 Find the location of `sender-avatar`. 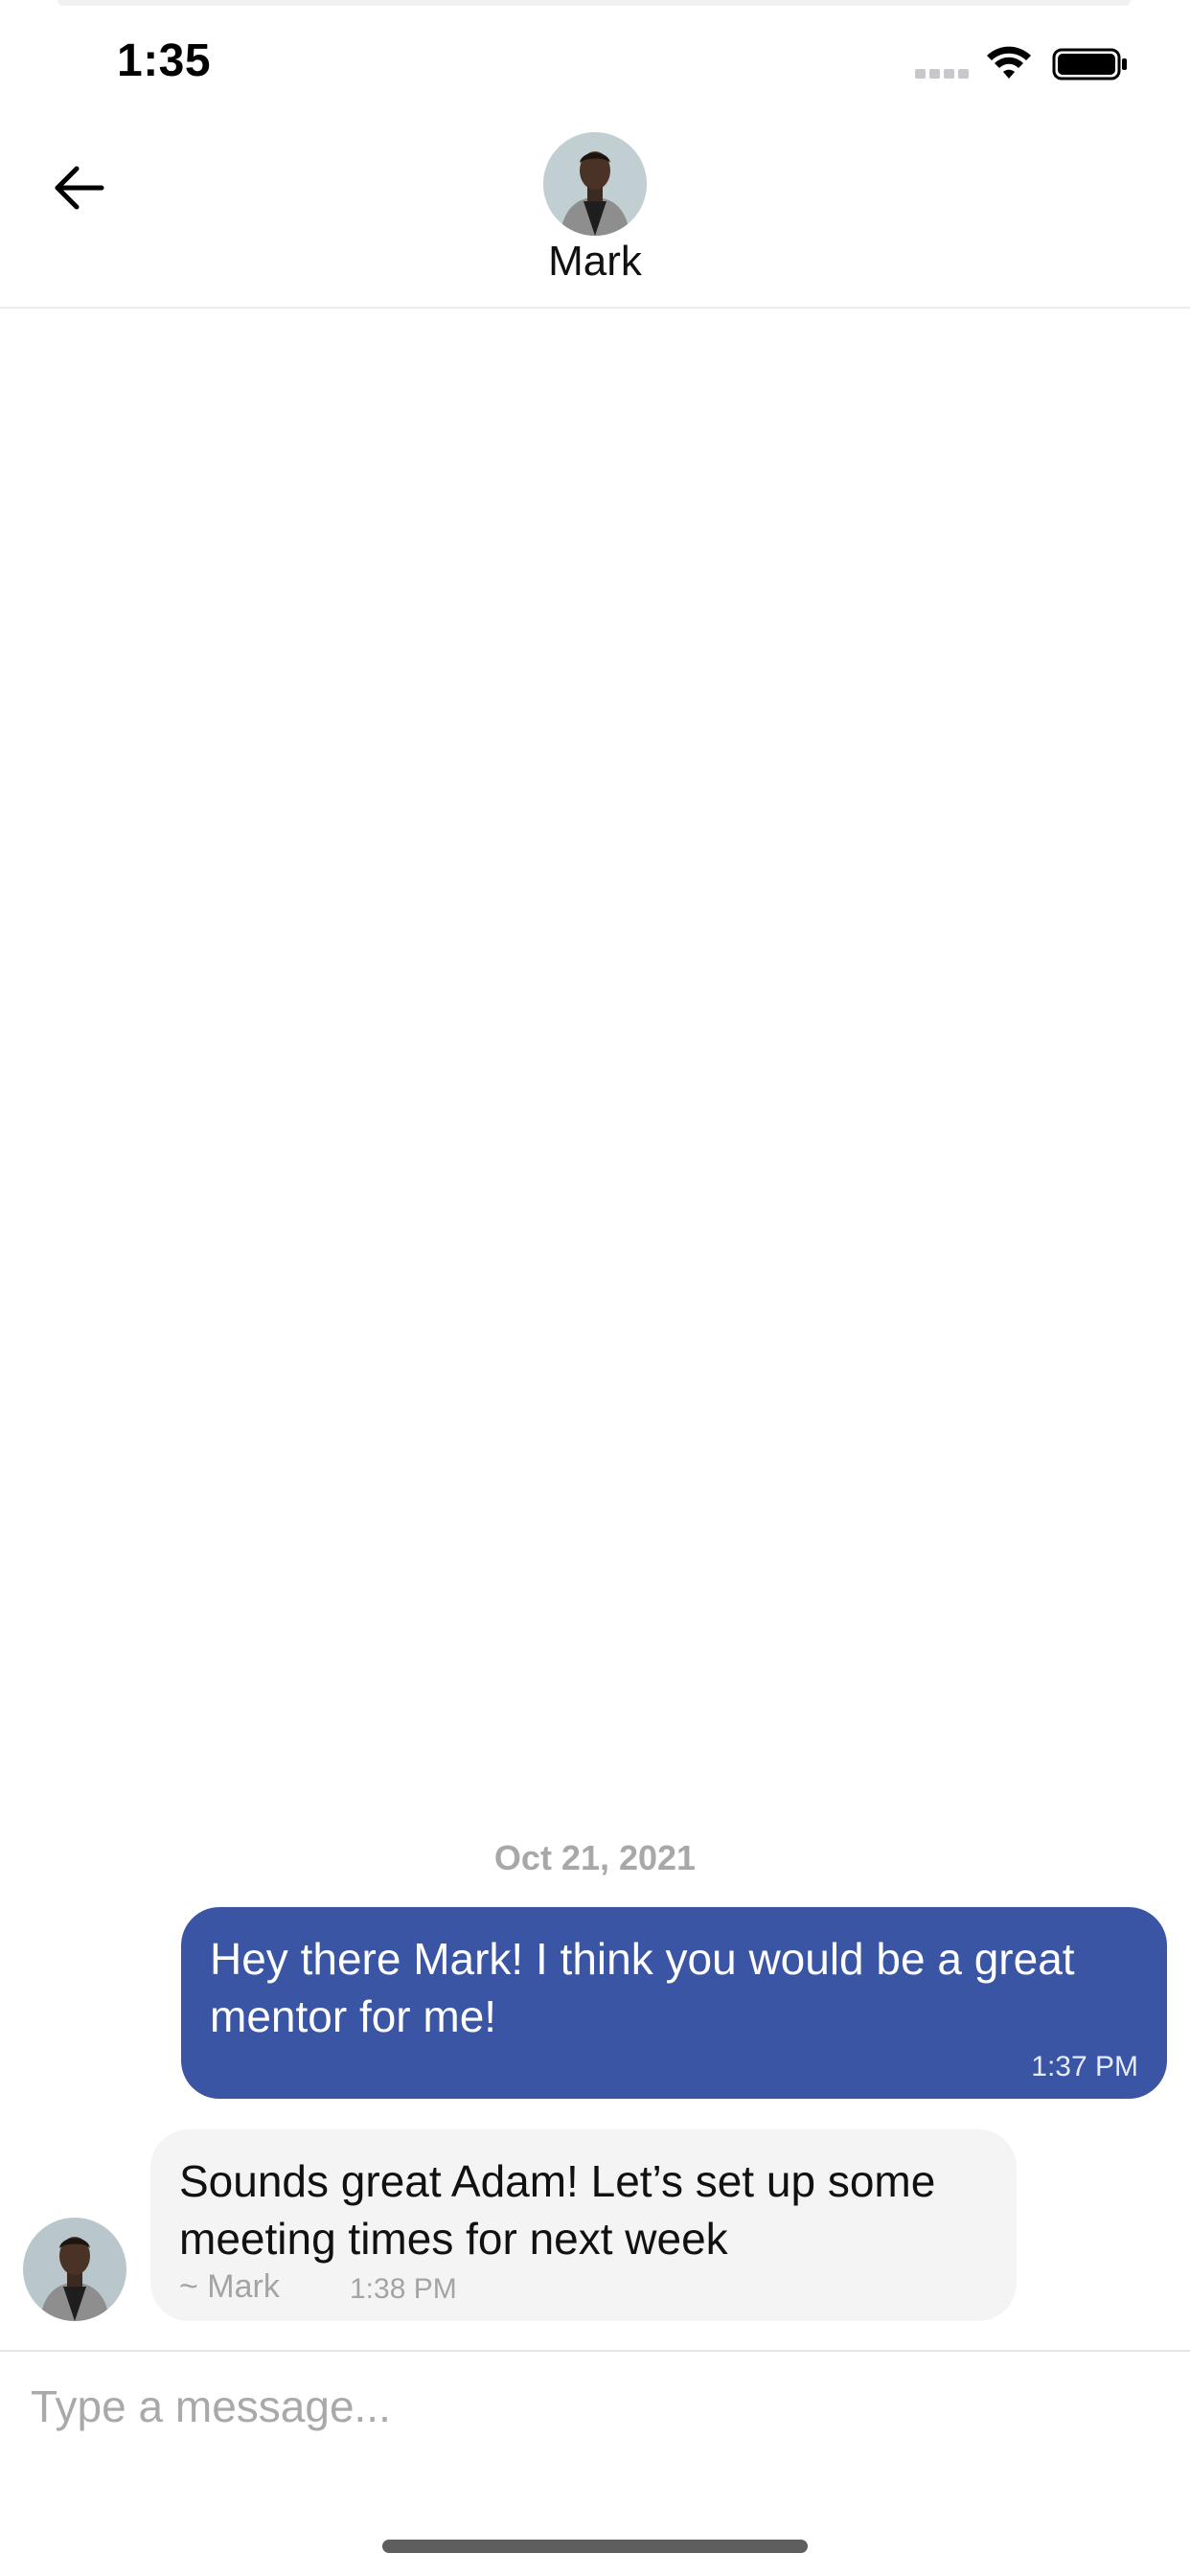

sender-avatar is located at coordinates (74, 2269).